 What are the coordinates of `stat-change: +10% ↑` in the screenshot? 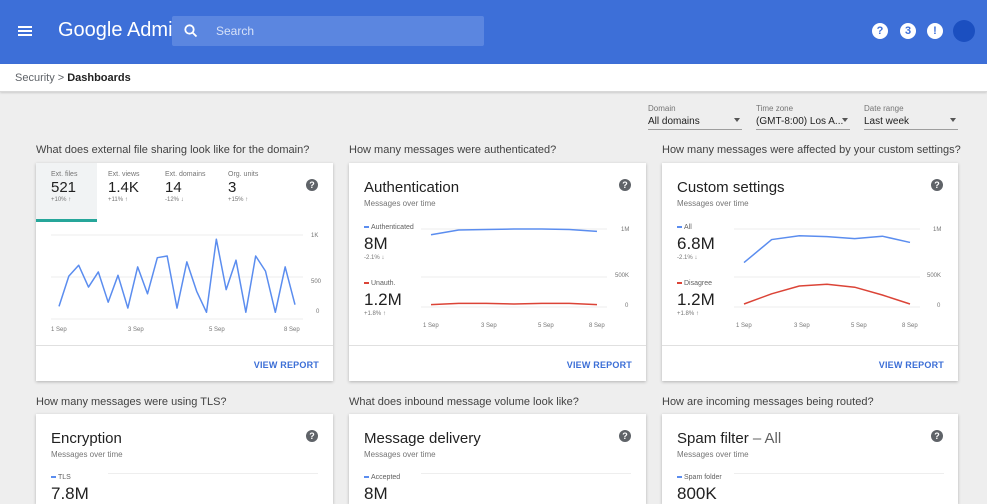 It's located at (61, 200).